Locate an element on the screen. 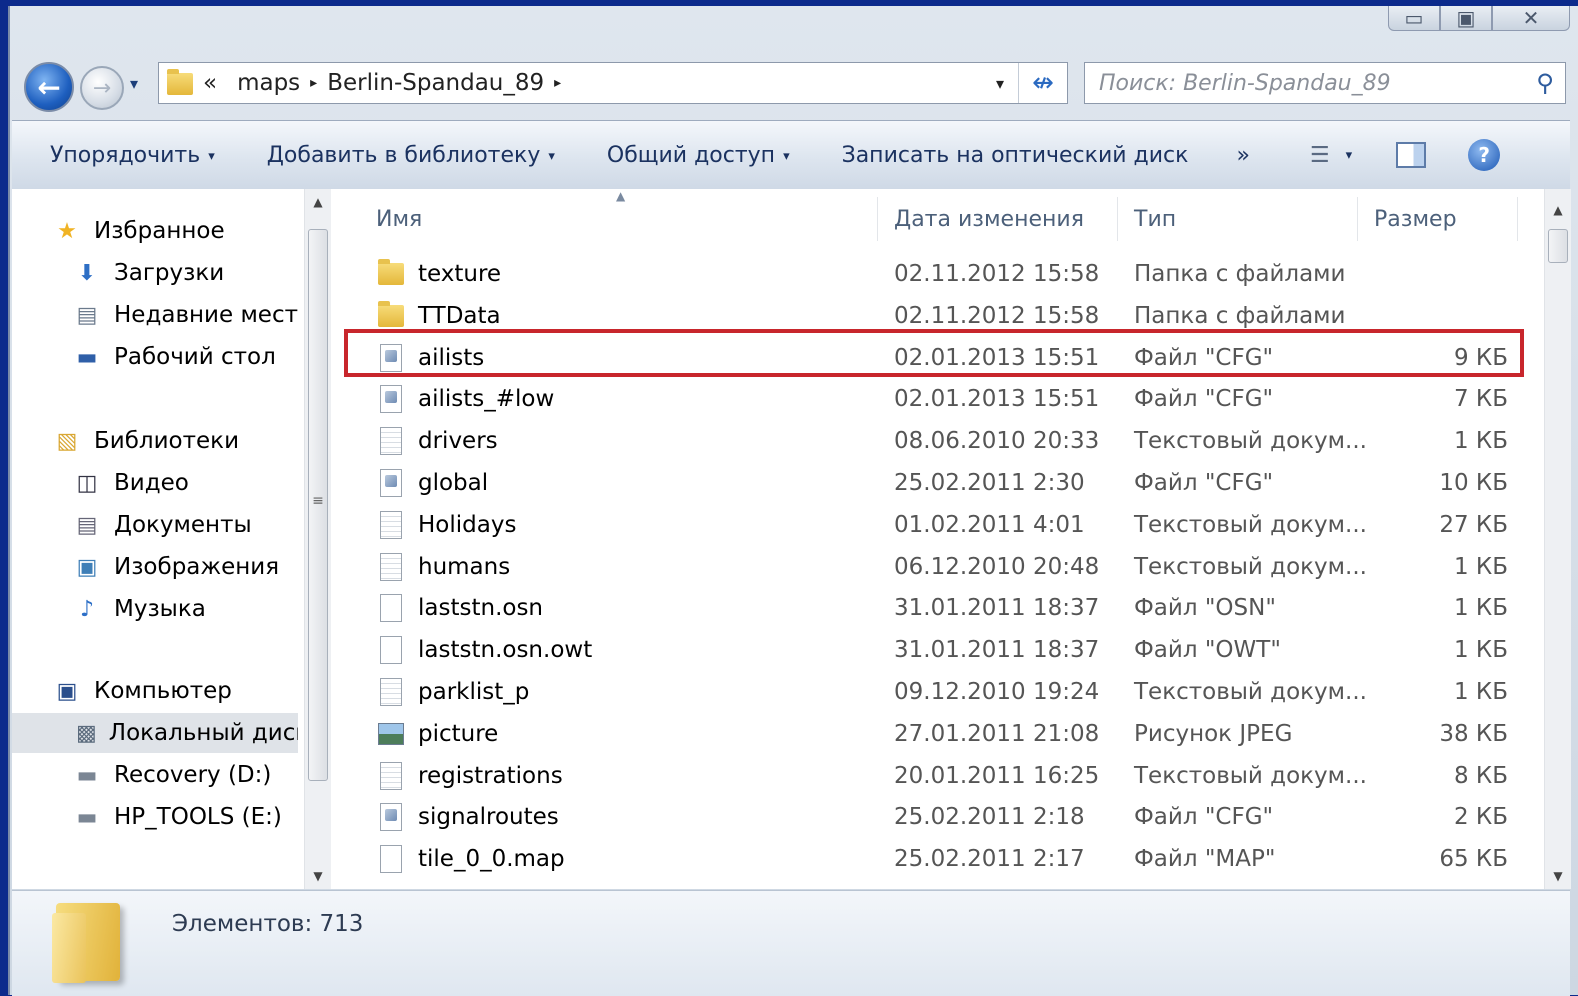  file-name: drivers is located at coordinates (458, 441).